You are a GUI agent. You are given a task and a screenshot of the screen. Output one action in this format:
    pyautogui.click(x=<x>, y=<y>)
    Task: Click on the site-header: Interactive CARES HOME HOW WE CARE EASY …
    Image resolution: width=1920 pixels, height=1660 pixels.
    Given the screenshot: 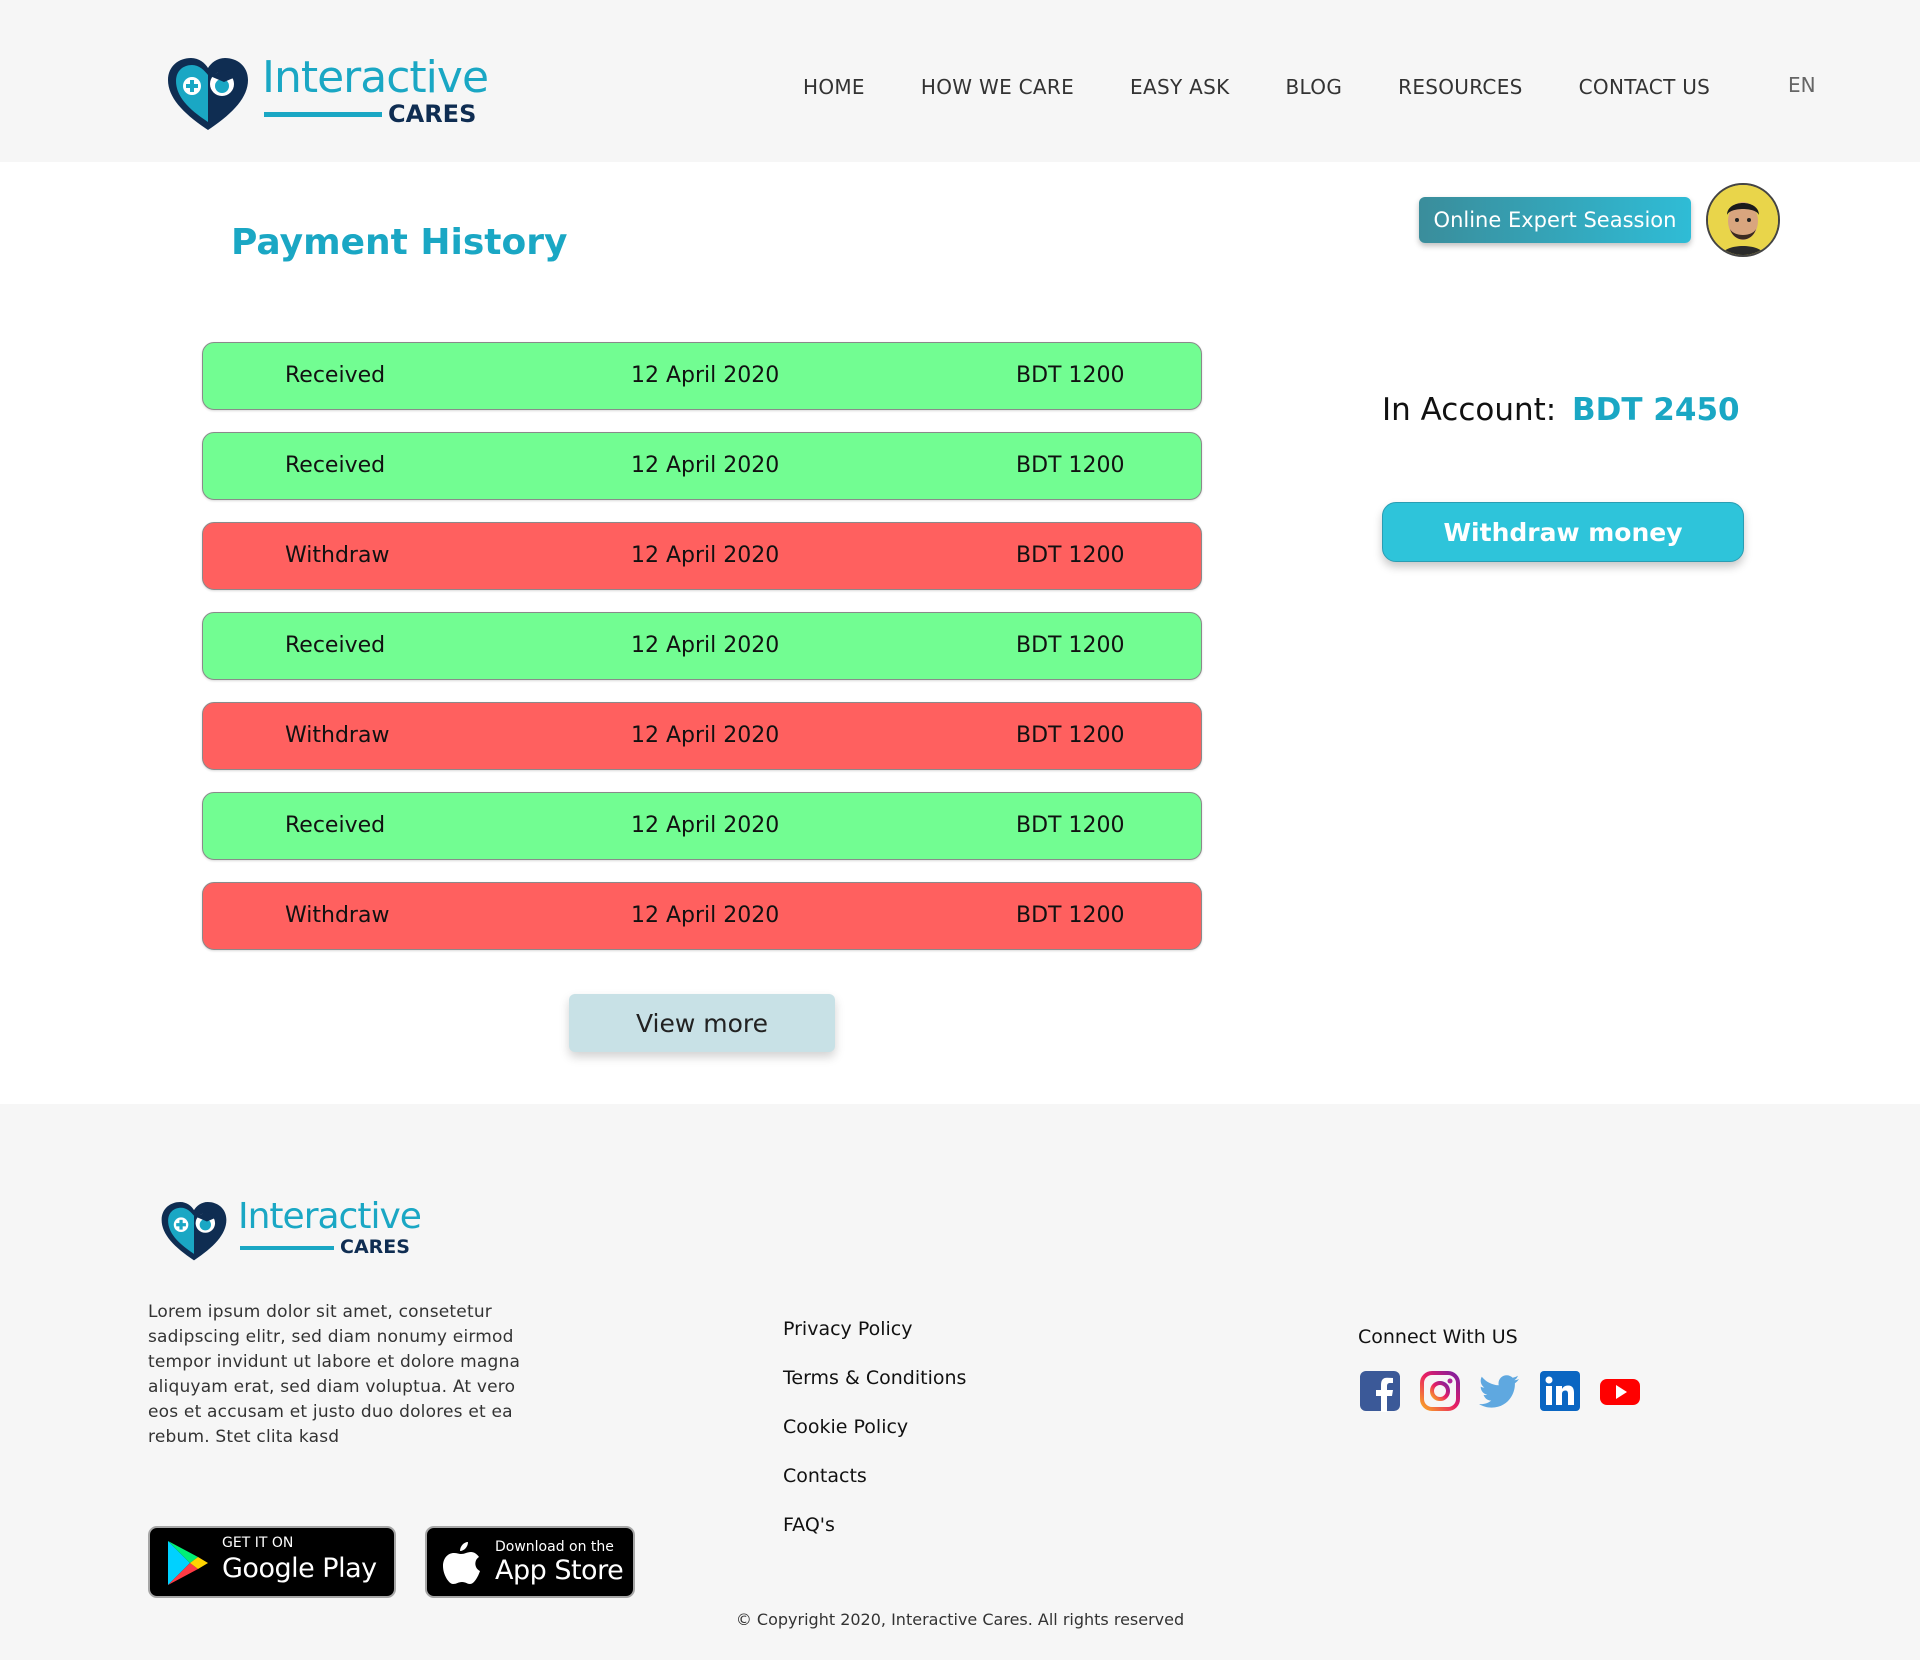 What is the action you would take?
    pyautogui.click(x=960, y=81)
    